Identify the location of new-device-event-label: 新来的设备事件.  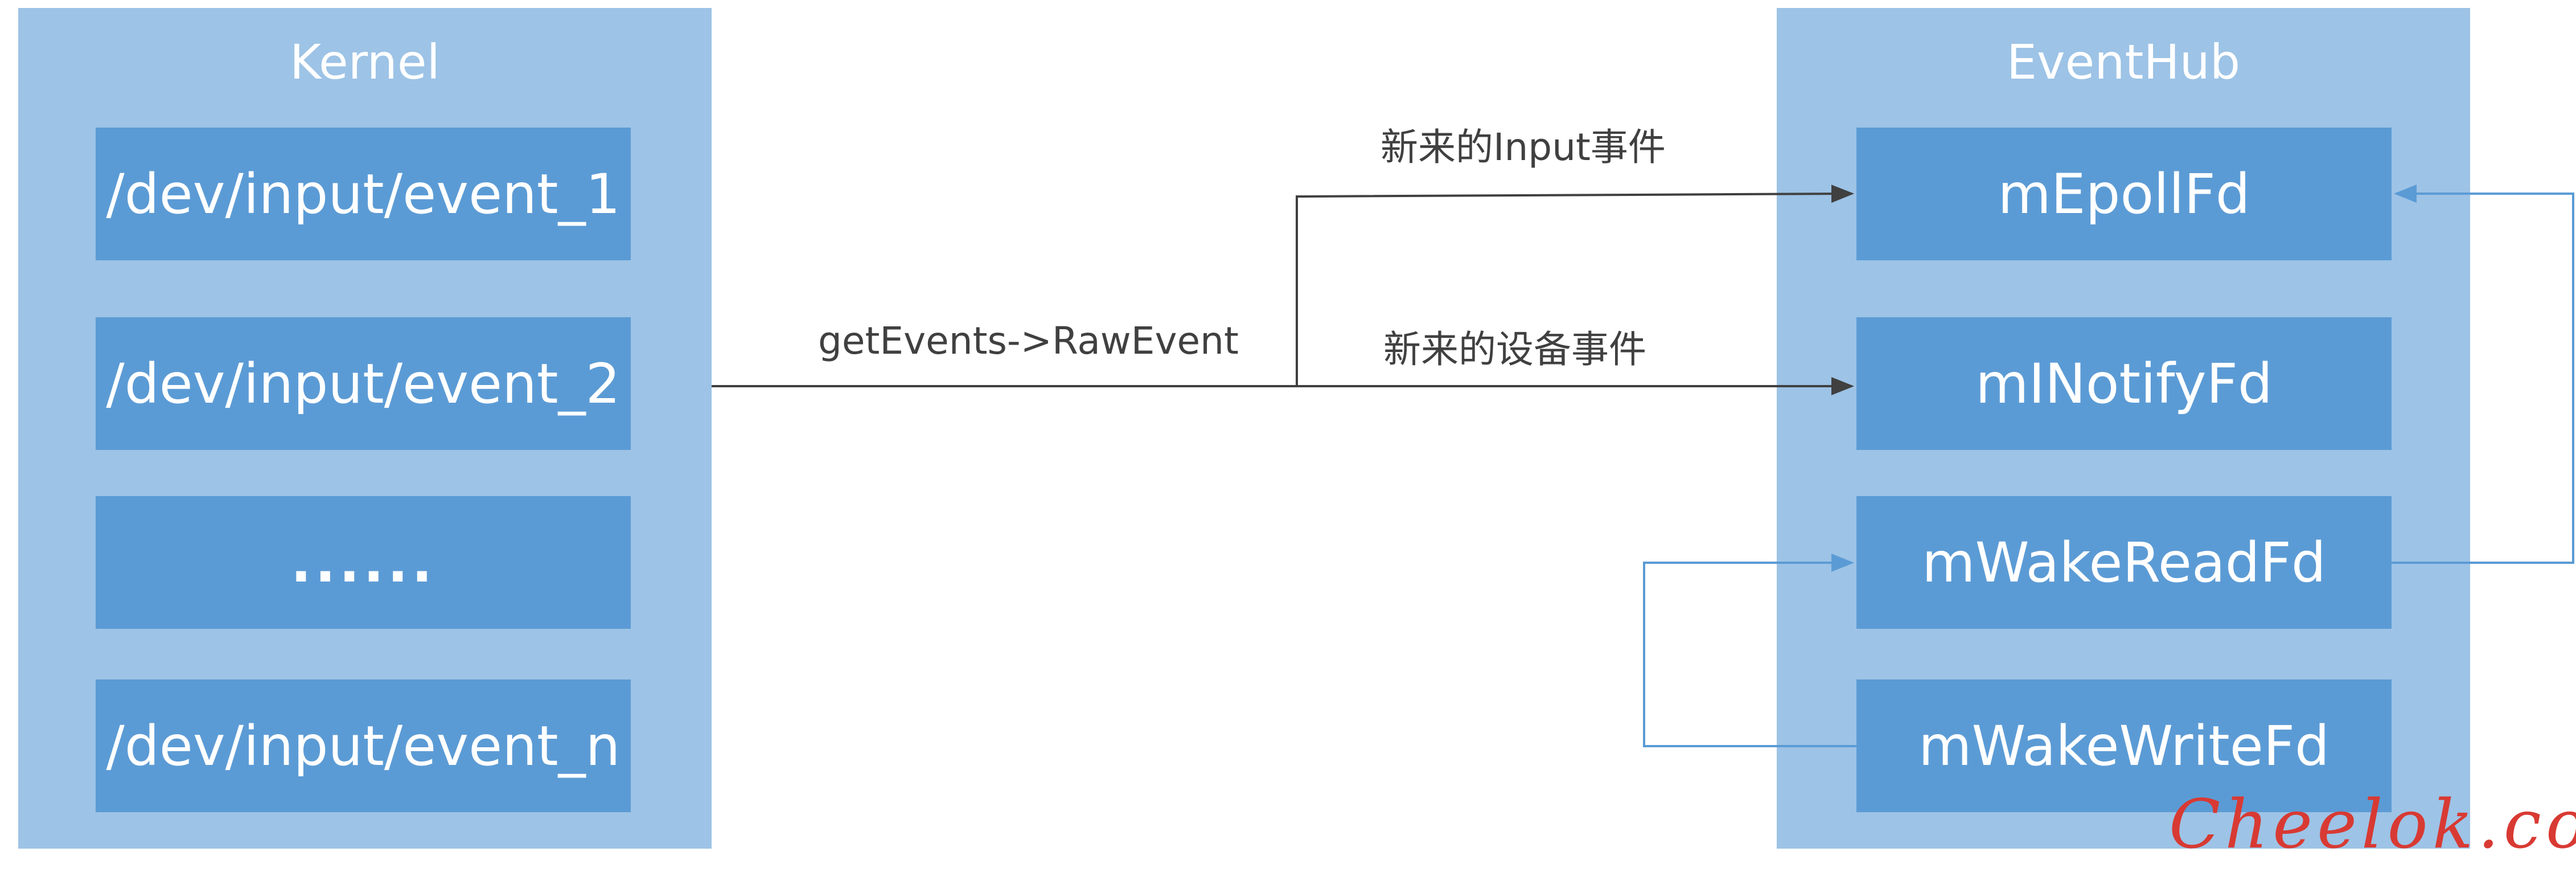
(1514, 349).